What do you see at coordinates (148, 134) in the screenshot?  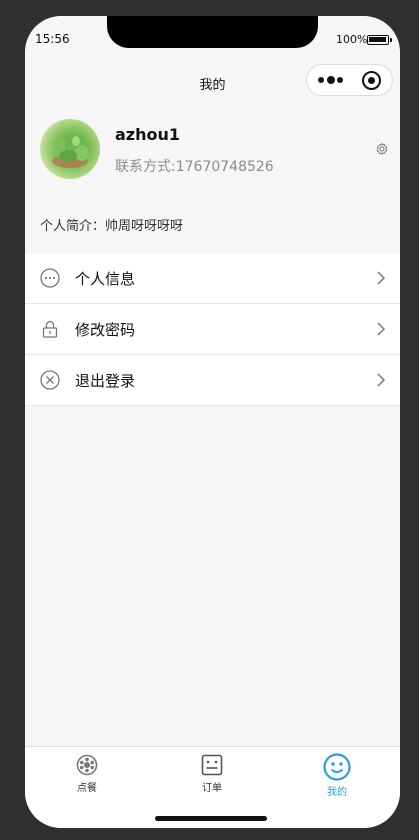 I see `username: azhou1` at bounding box center [148, 134].